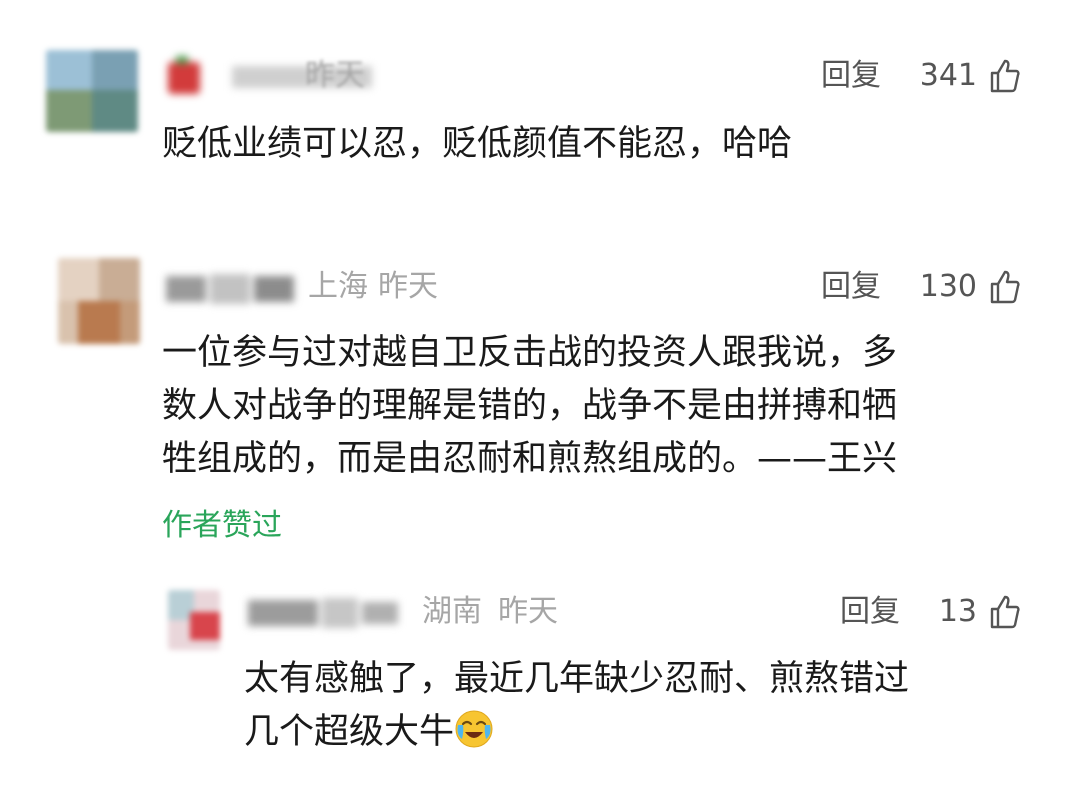 This screenshot has width=1080, height=787. What do you see at coordinates (530, 353) in the screenshot?
I see `comment-text-line: 一位参与过对越自卫反击战的投资人跟我说，多` at bounding box center [530, 353].